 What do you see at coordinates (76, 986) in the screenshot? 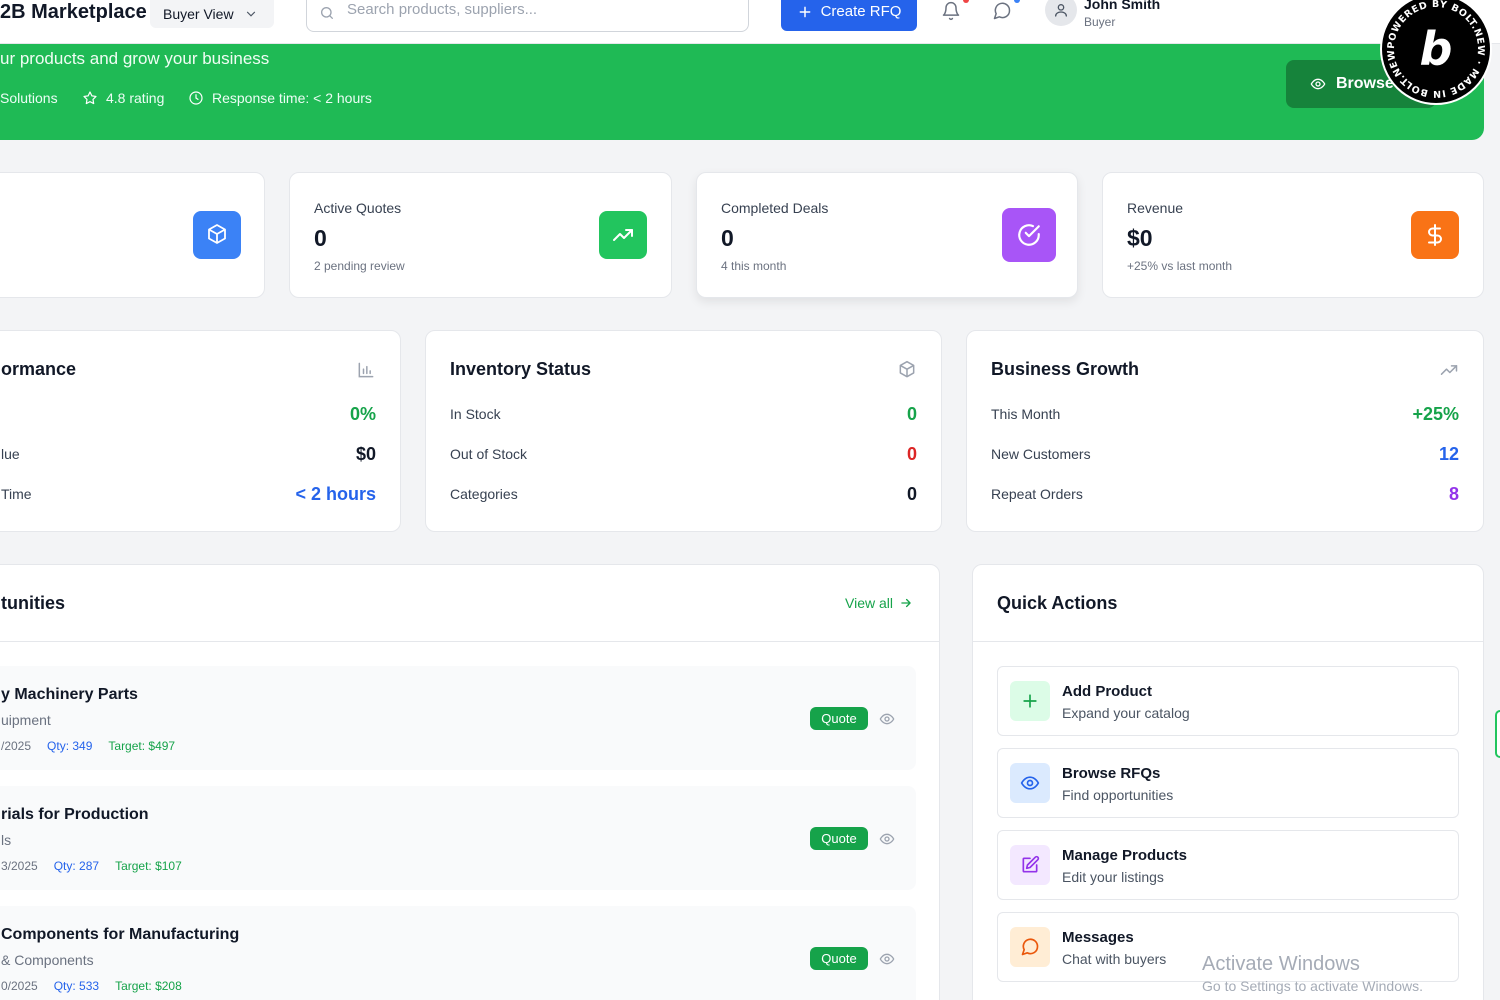
I see `opportunity-qty: Qty: 533` at bounding box center [76, 986].